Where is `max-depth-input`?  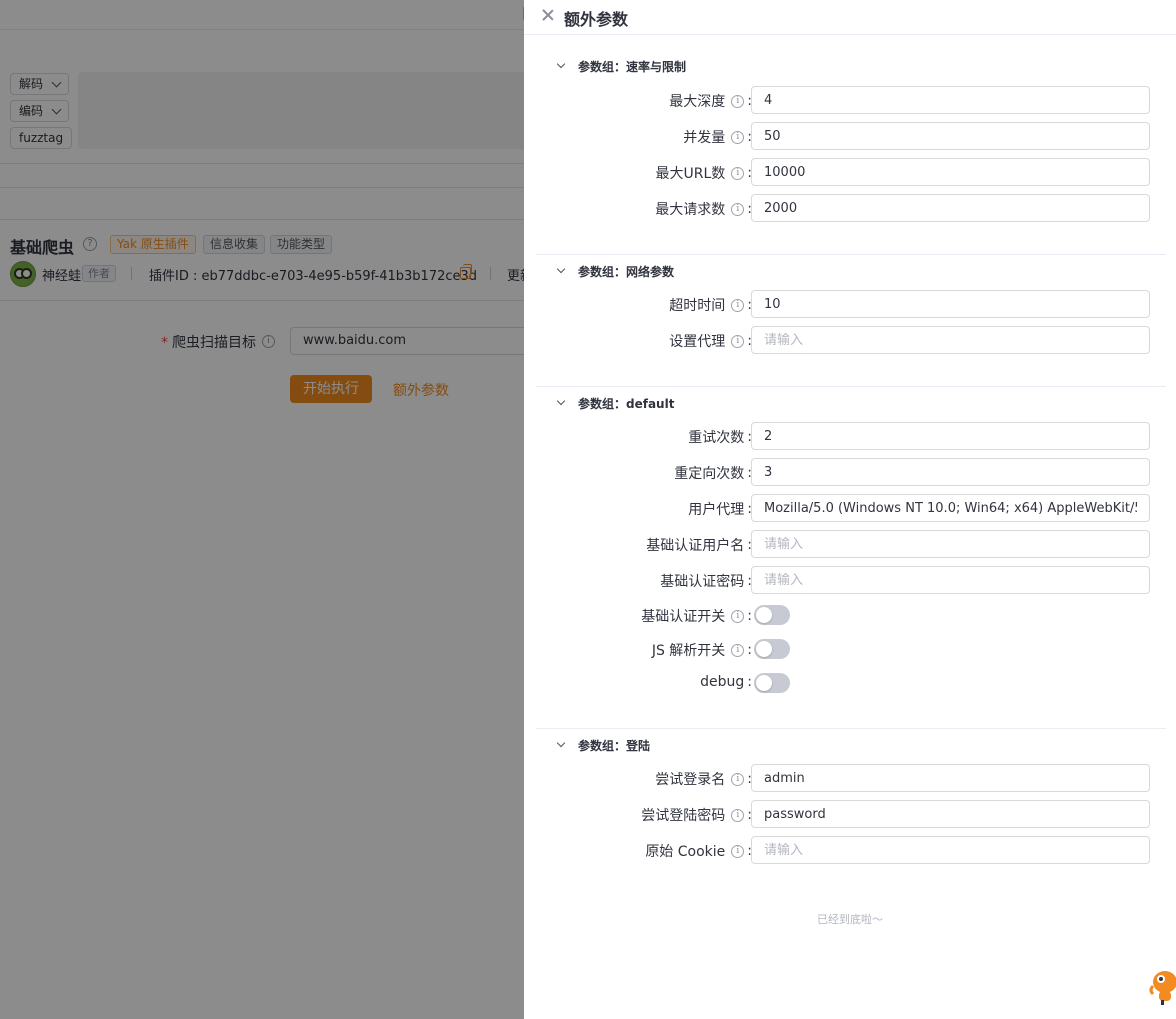 max-depth-input is located at coordinates (950, 100).